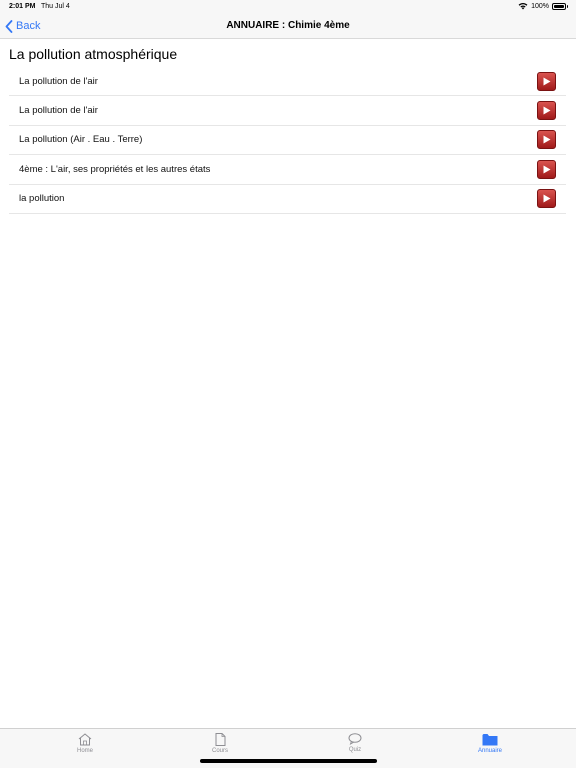  Describe the element at coordinates (22, 6) in the screenshot. I see `status-time: 2:01 PM` at that location.